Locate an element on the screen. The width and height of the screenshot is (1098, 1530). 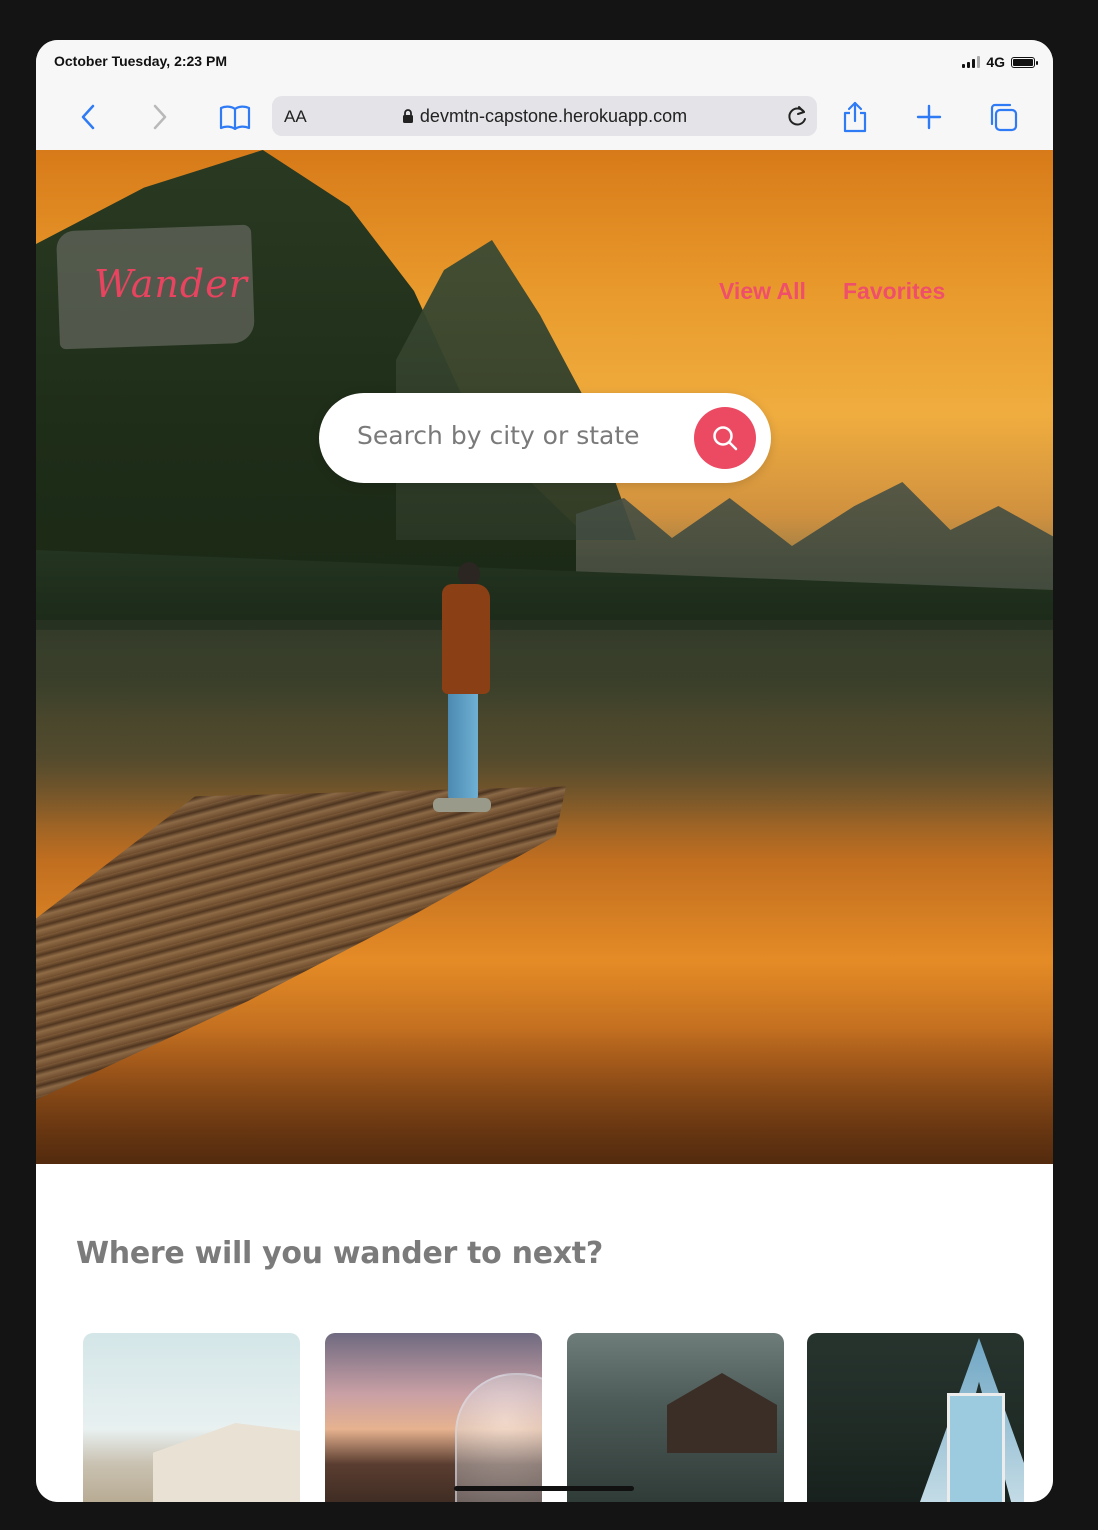
bookmarks-icon is located at coordinates (235, 117).